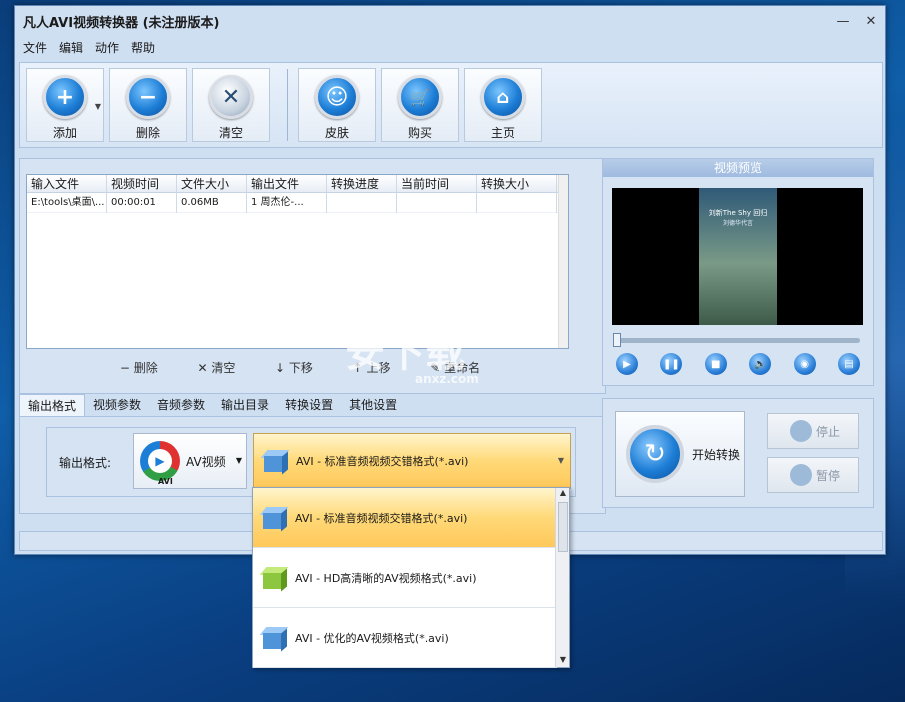  What do you see at coordinates (35, 47) in the screenshot?
I see `menu-file: 文件` at bounding box center [35, 47].